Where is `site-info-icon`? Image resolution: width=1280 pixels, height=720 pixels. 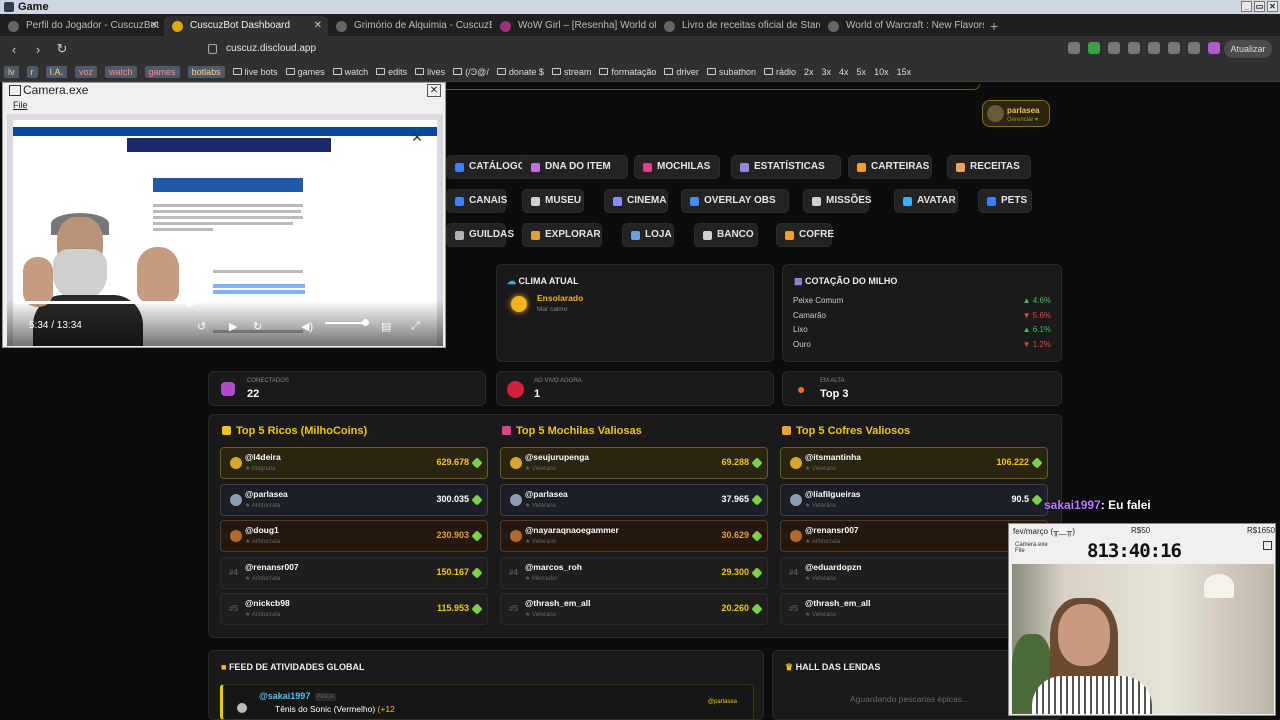 site-info-icon is located at coordinates (212, 49).